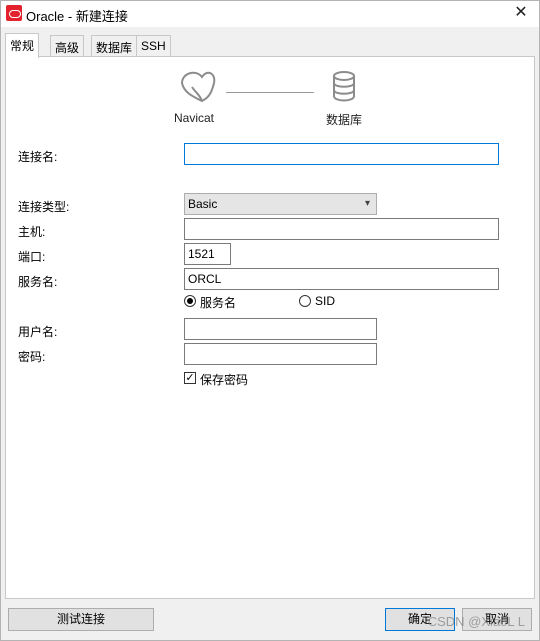  Describe the element at coordinates (32, 232) in the screenshot. I see `host-label: 主机:` at that location.